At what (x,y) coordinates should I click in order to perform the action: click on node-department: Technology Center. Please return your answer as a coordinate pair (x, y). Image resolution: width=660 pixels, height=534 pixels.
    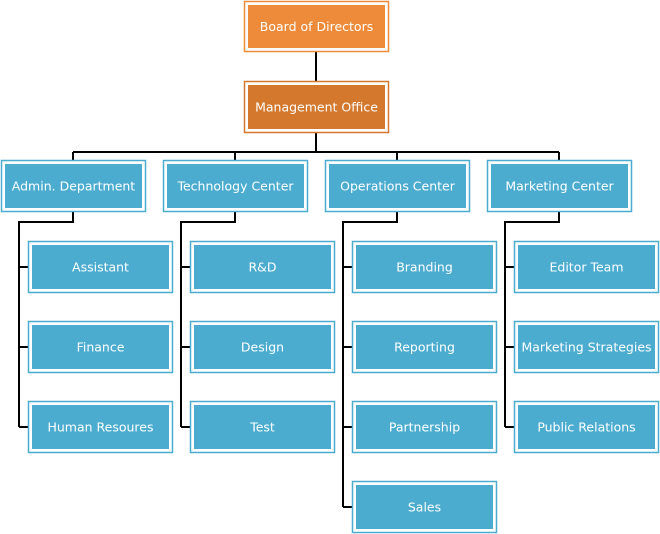
    Looking at the image, I should click on (235, 186).